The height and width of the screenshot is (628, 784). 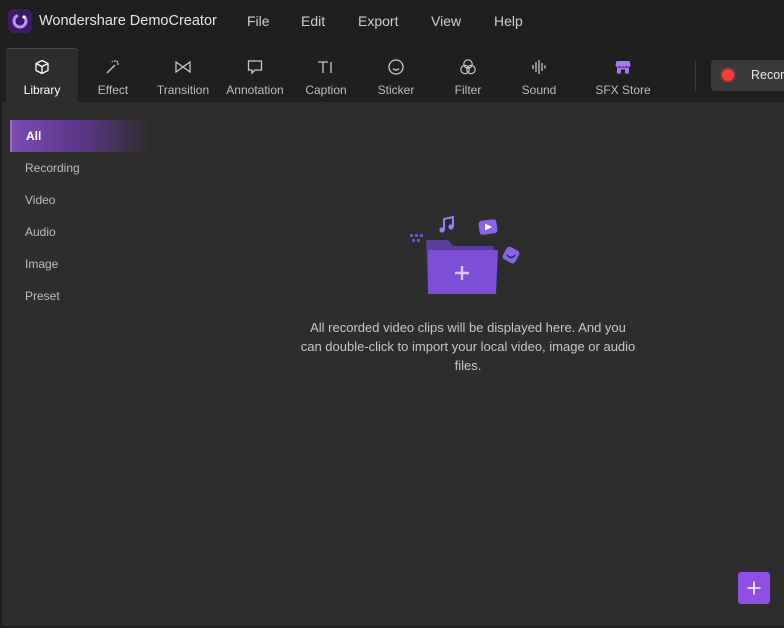 What do you see at coordinates (34, 136) in the screenshot?
I see `sidebar-item-label: All` at bounding box center [34, 136].